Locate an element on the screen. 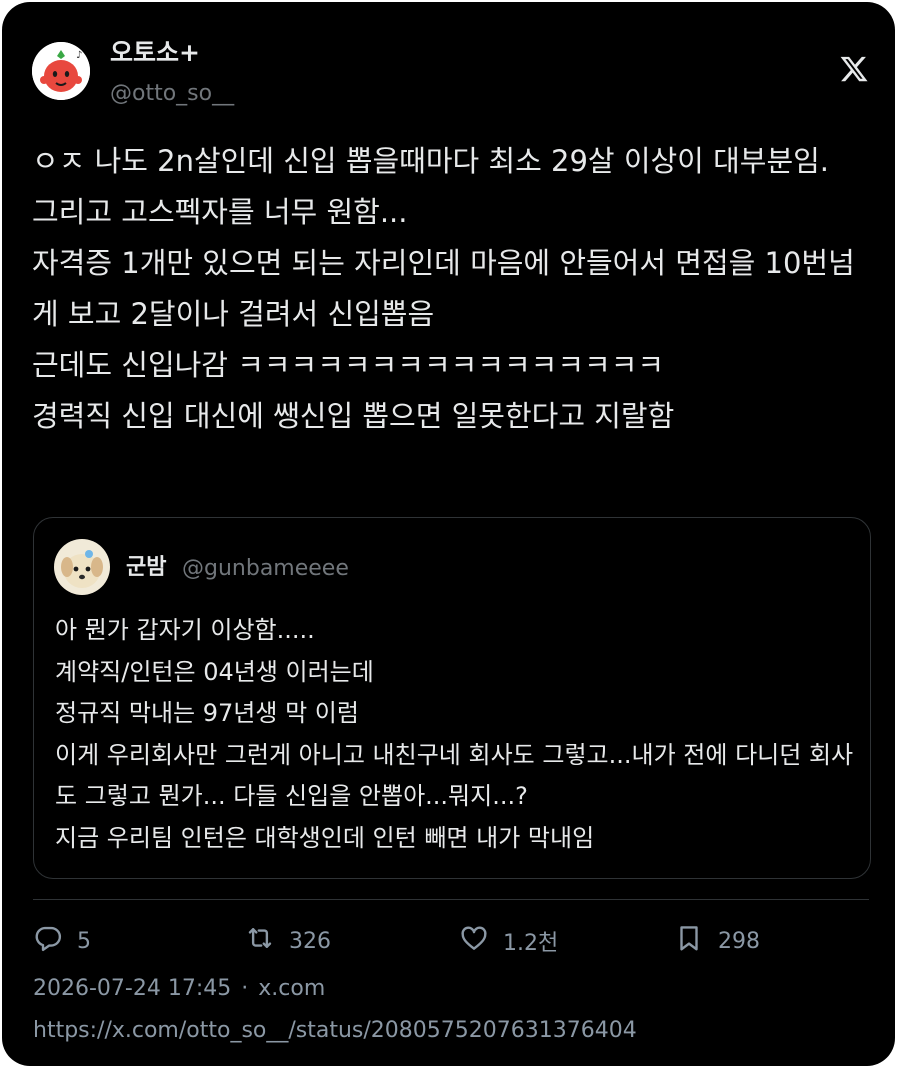  like-button: 1.2천 is located at coordinates (508, 941).